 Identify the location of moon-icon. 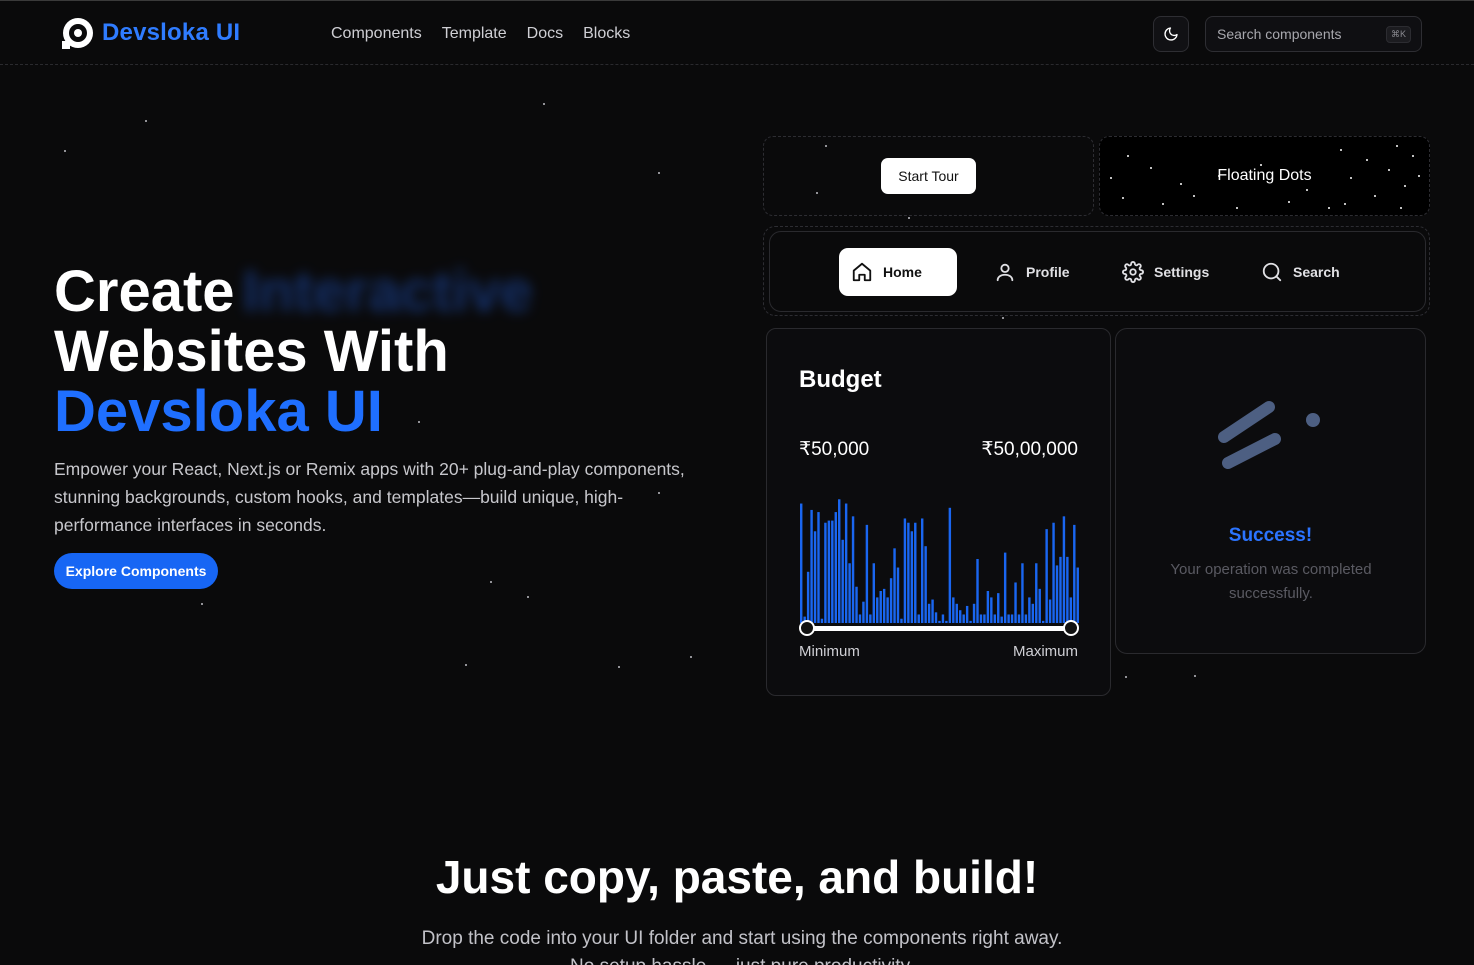
(1171, 34).